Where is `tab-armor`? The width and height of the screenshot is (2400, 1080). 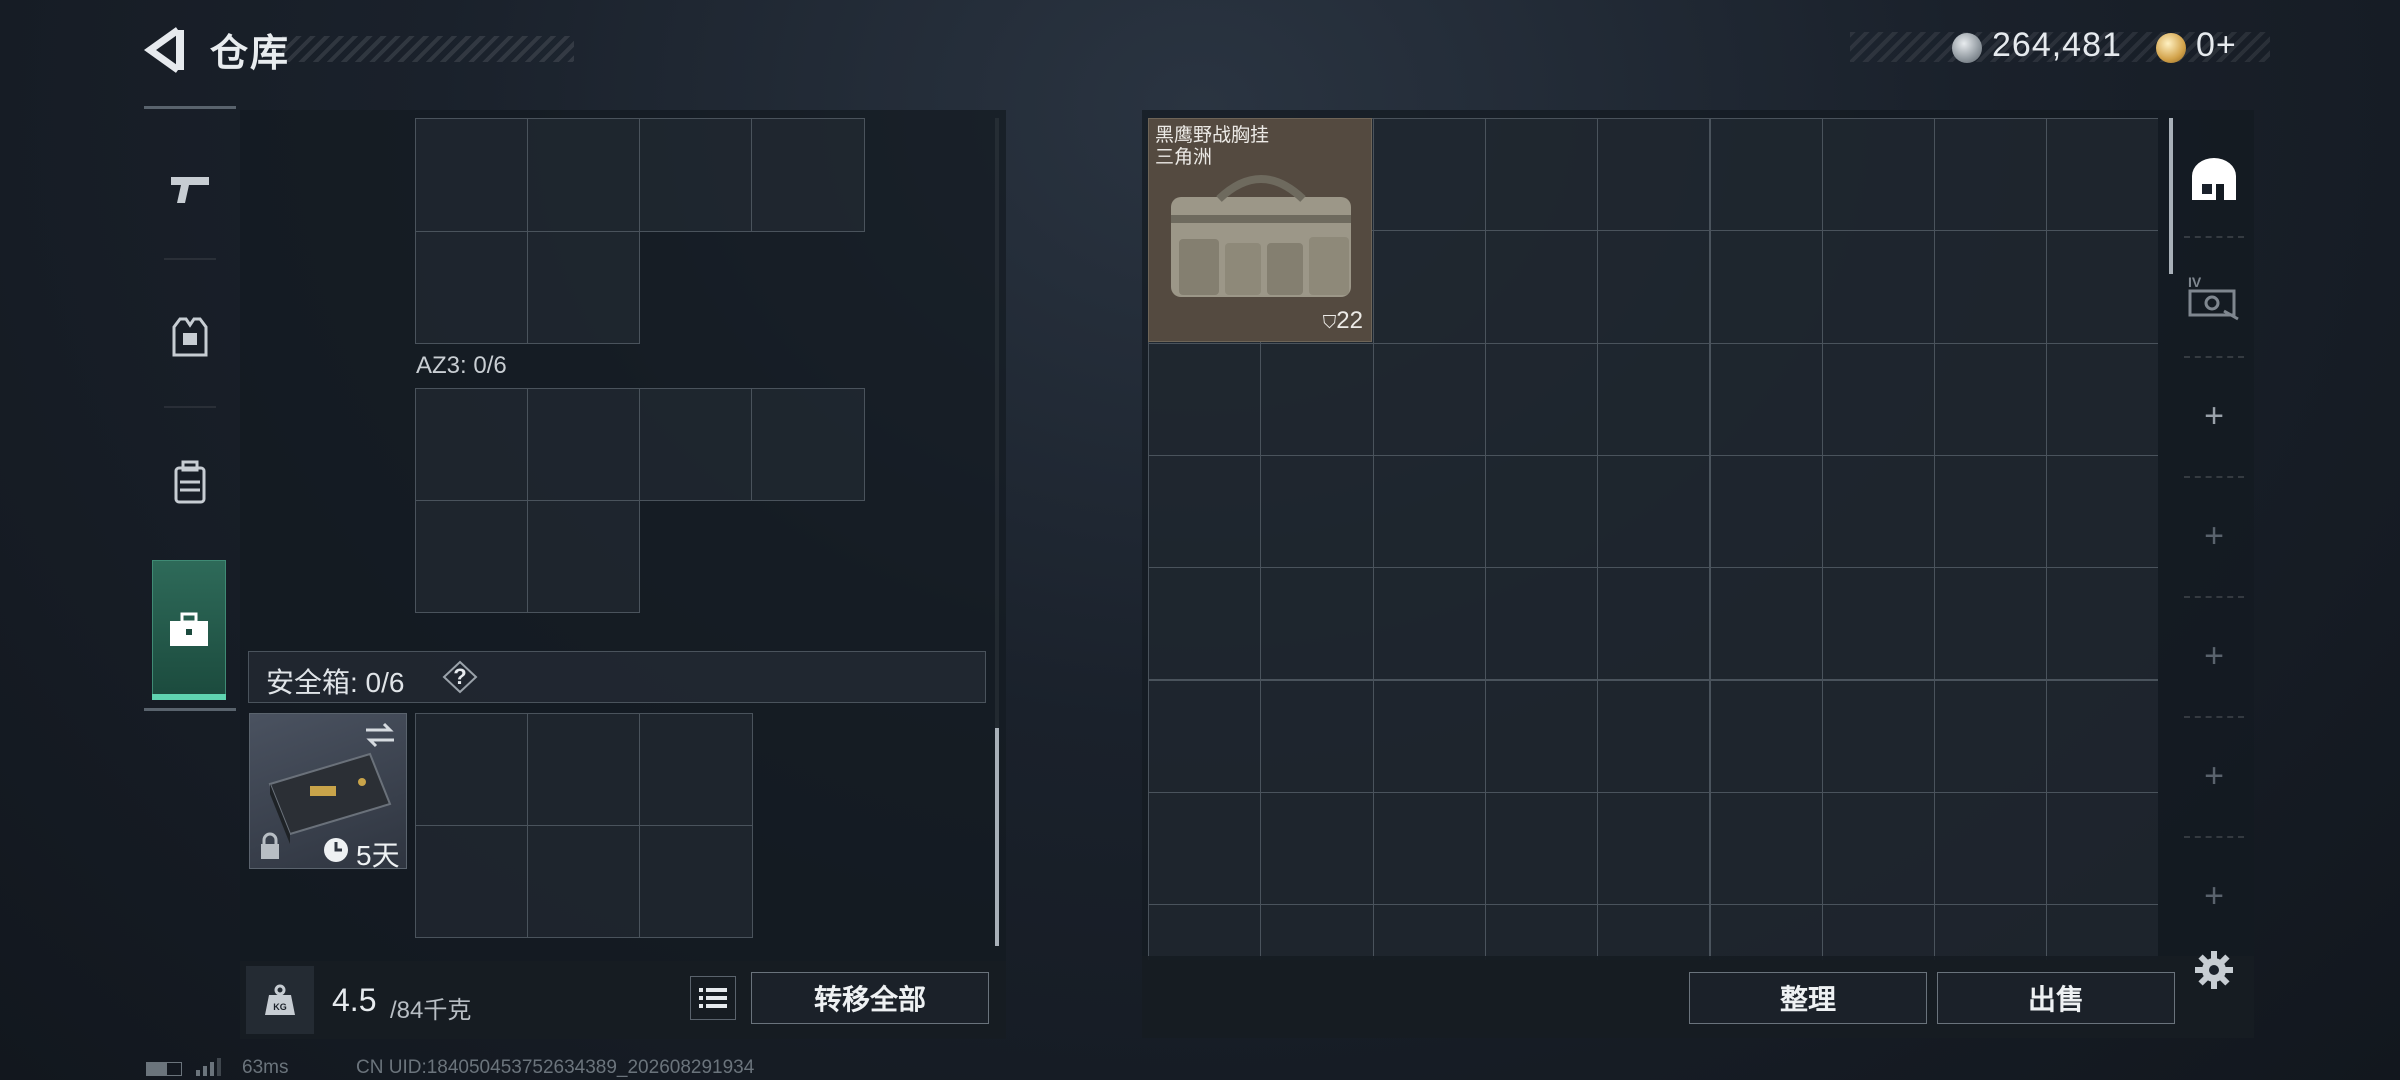
tab-armor is located at coordinates (190, 337).